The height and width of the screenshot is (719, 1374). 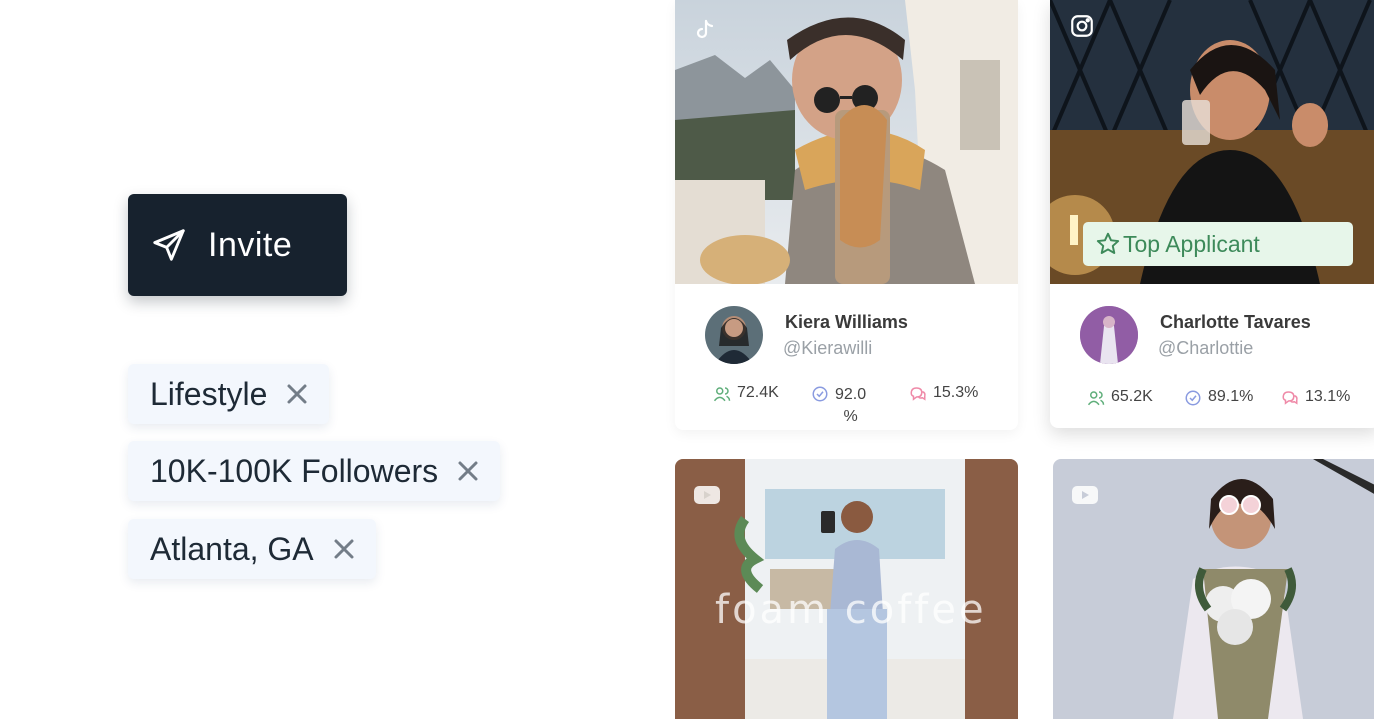 What do you see at coordinates (1132, 396) in the screenshot?
I see `followers-value: 65.2K` at bounding box center [1132, 396].